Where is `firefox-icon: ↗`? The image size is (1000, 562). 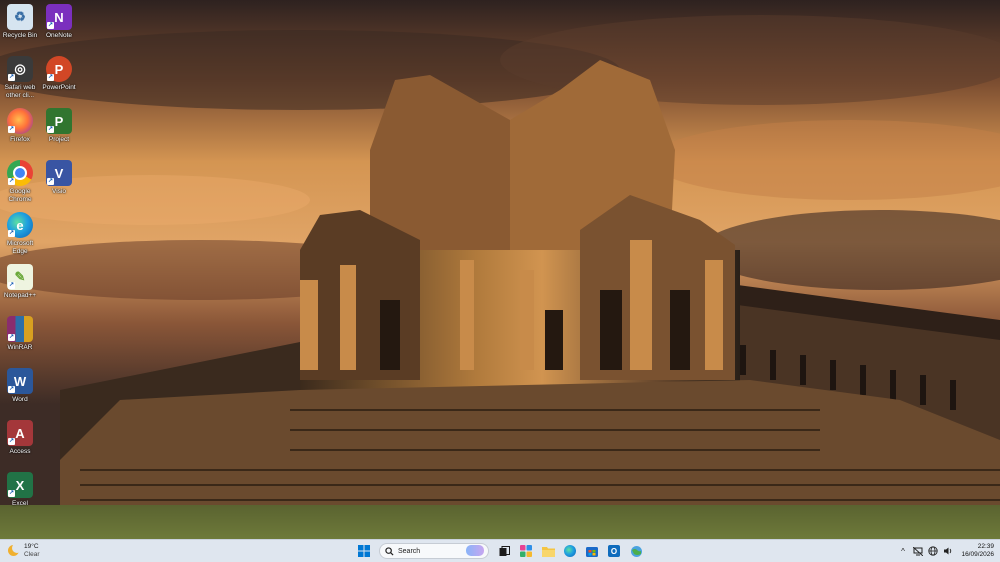
firefox-icon: ↗ is located at coordinates (20, 121).